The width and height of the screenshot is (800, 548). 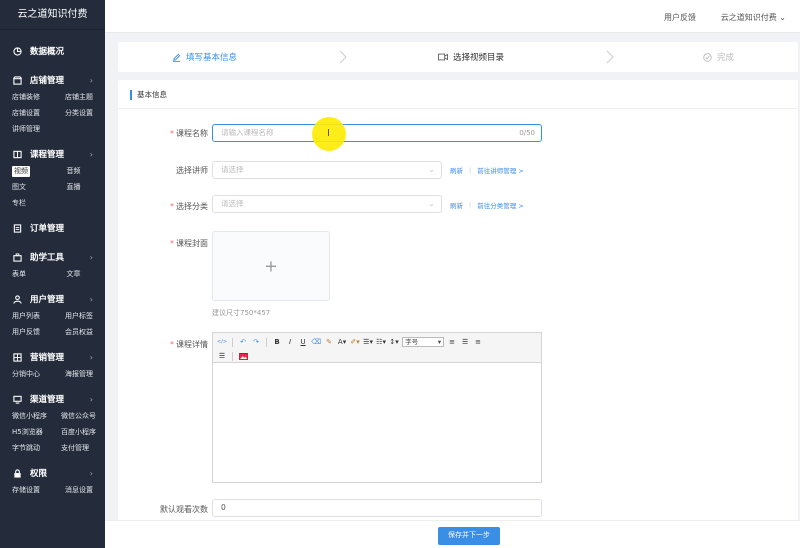 I want to click on image-icon, so click(x=243, y=356).